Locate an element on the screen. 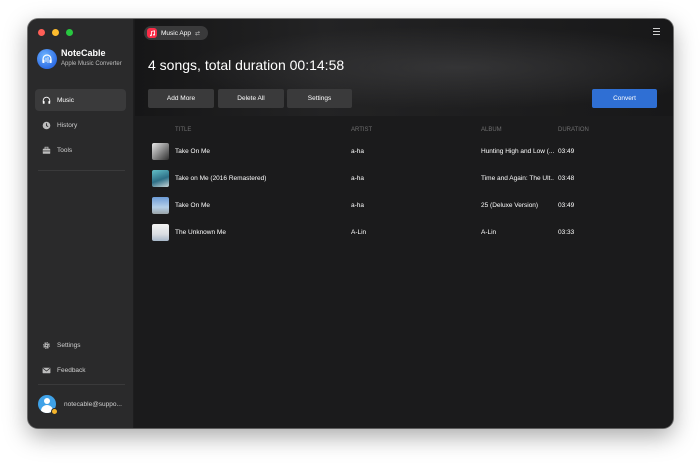  notecable-logo-icon is located at coordinates (47, 58).